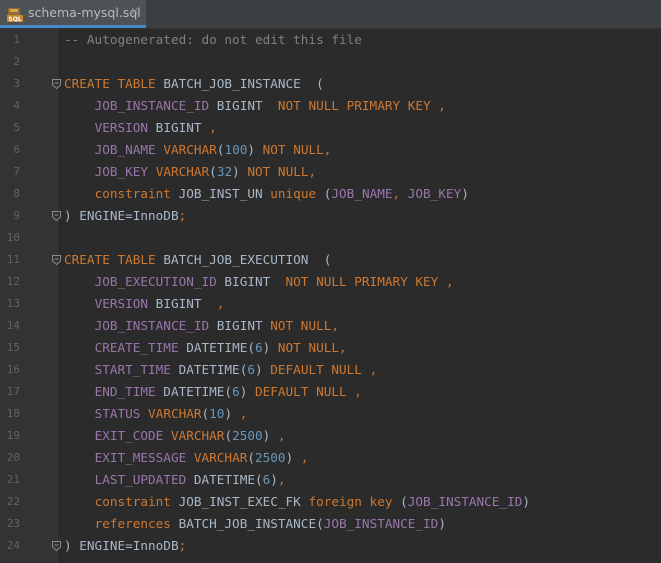  I want to click on line-number: 22, so click(13, 501).